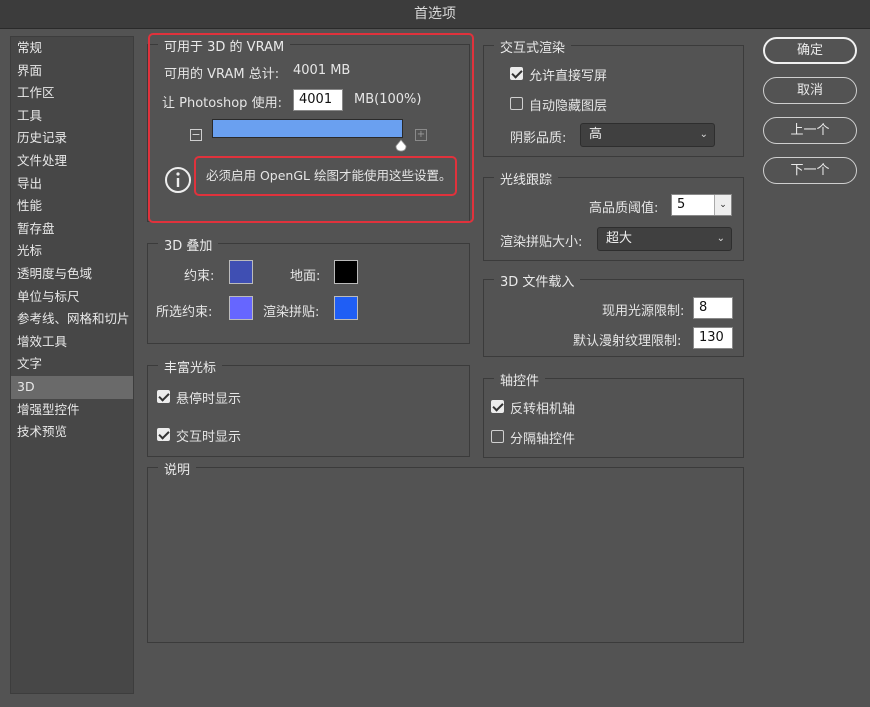 The width and height of the screenshot is (870, 707). Describe the element at coordinates (72, 410) in the screenshot. I see `sidebar-item-enhanced-controls: 增强型控件` at that location.